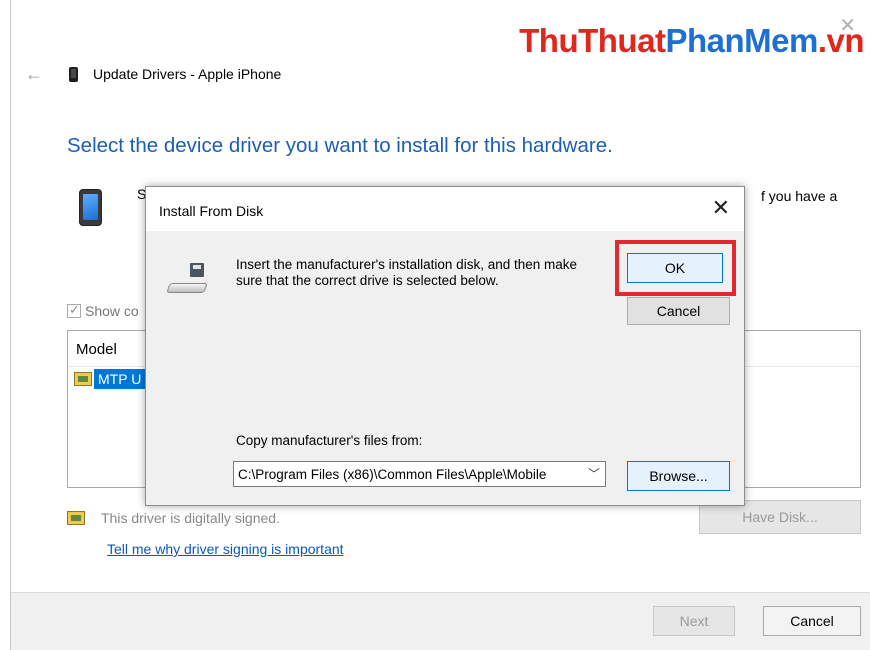 The height and width of the screenshot is (650, 870). Describe the element at coordinates (812, 621) in the screenshot. I see `cancel-button: Cancel` at that location.